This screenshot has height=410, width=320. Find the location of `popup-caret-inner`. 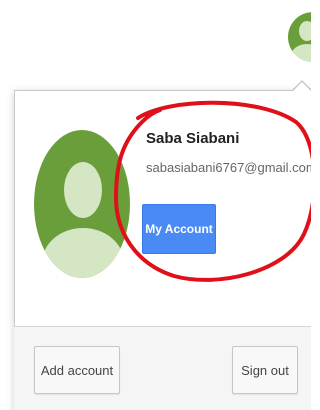

popup-caret-inner is located at coordinates (302, 86).